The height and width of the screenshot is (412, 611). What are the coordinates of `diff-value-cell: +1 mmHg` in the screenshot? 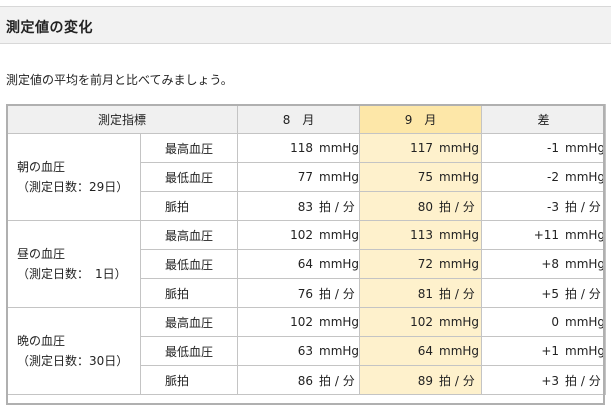 It's located at (544, 351).